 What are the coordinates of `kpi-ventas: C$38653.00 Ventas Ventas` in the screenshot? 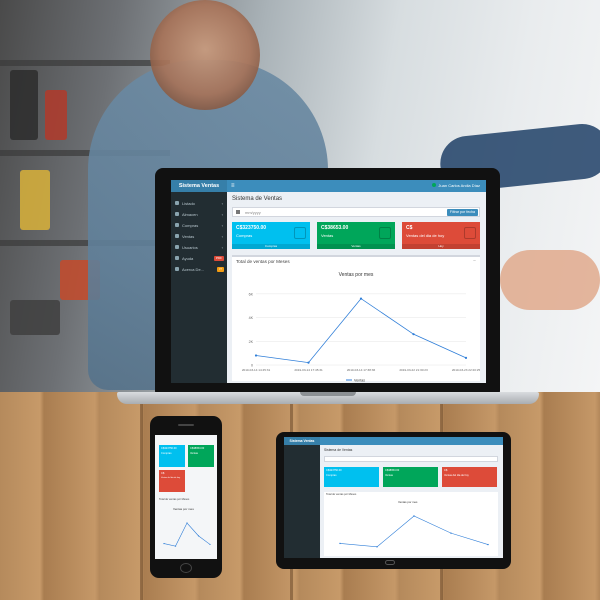 It's located at (356, 235).